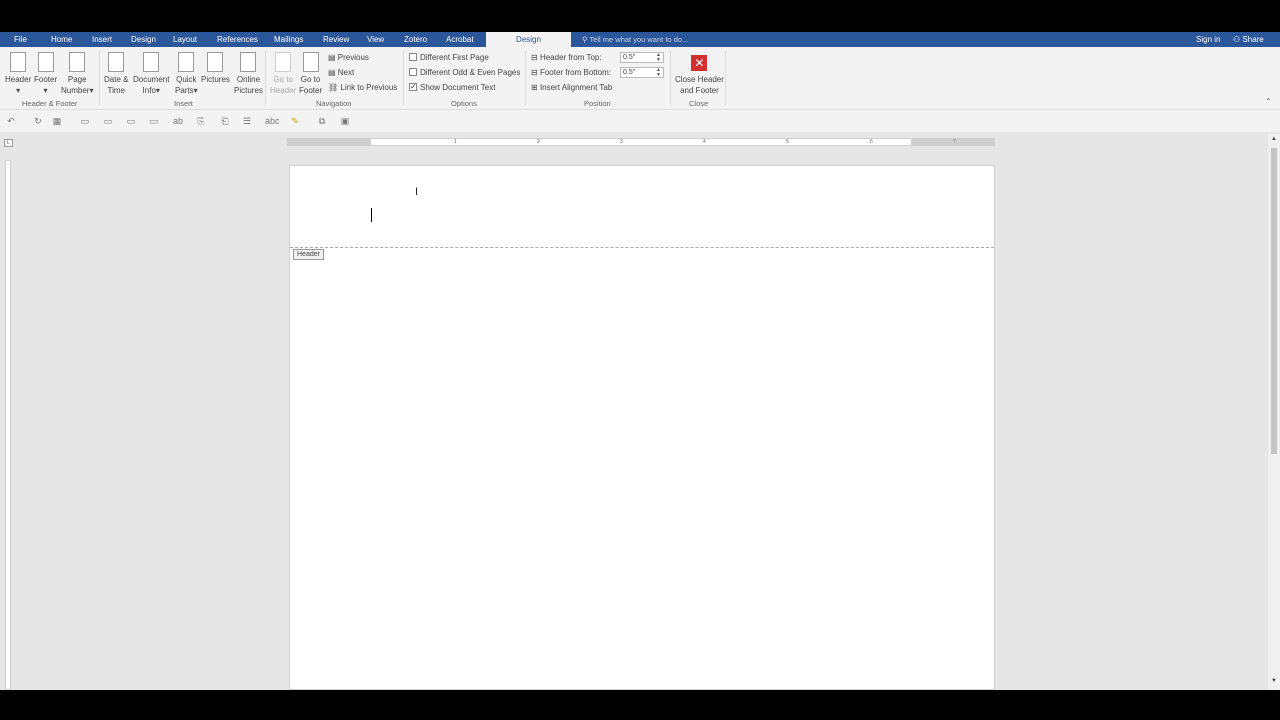 This screenshot has width=1280, height=720. I want to click on ruler-number: 3, so click(621, 142).